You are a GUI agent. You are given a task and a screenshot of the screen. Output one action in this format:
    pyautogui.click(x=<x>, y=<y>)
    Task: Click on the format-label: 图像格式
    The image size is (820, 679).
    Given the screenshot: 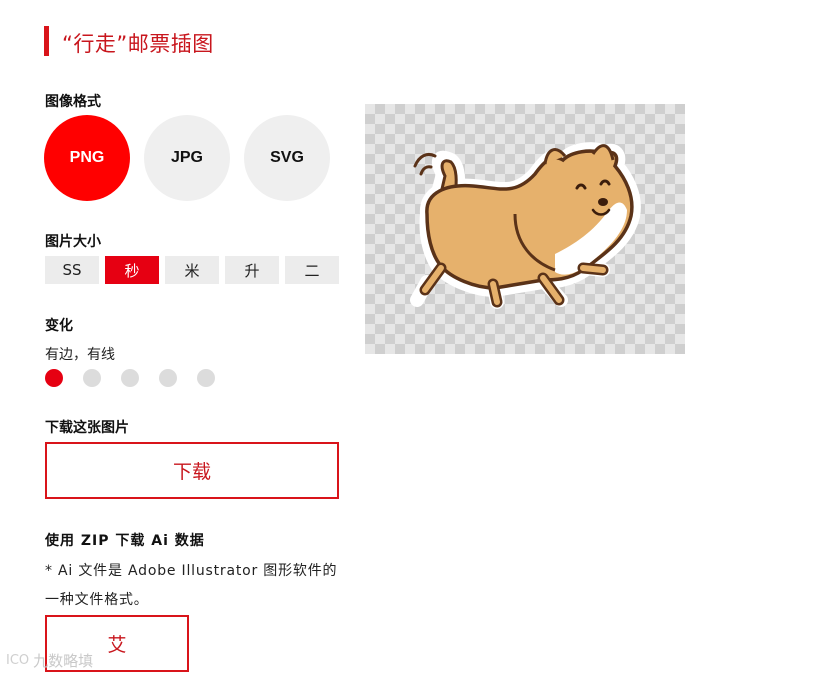 What is the action you would take?
    pyautogui.click(x=73, y=102)
    